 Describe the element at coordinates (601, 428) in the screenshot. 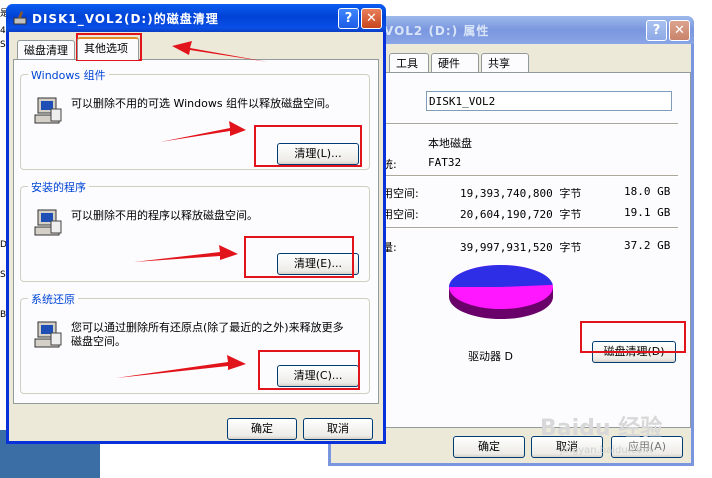

I see `watermark: Baidu 经验` at that location.